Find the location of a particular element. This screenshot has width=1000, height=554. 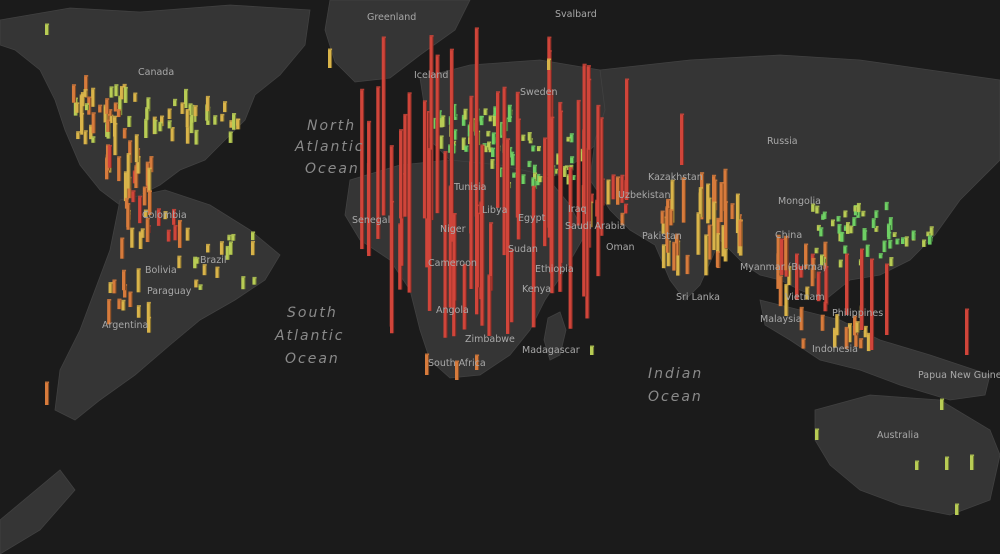

label-kazakhstan: Kazakhstan is located at coordinates (675, 177).